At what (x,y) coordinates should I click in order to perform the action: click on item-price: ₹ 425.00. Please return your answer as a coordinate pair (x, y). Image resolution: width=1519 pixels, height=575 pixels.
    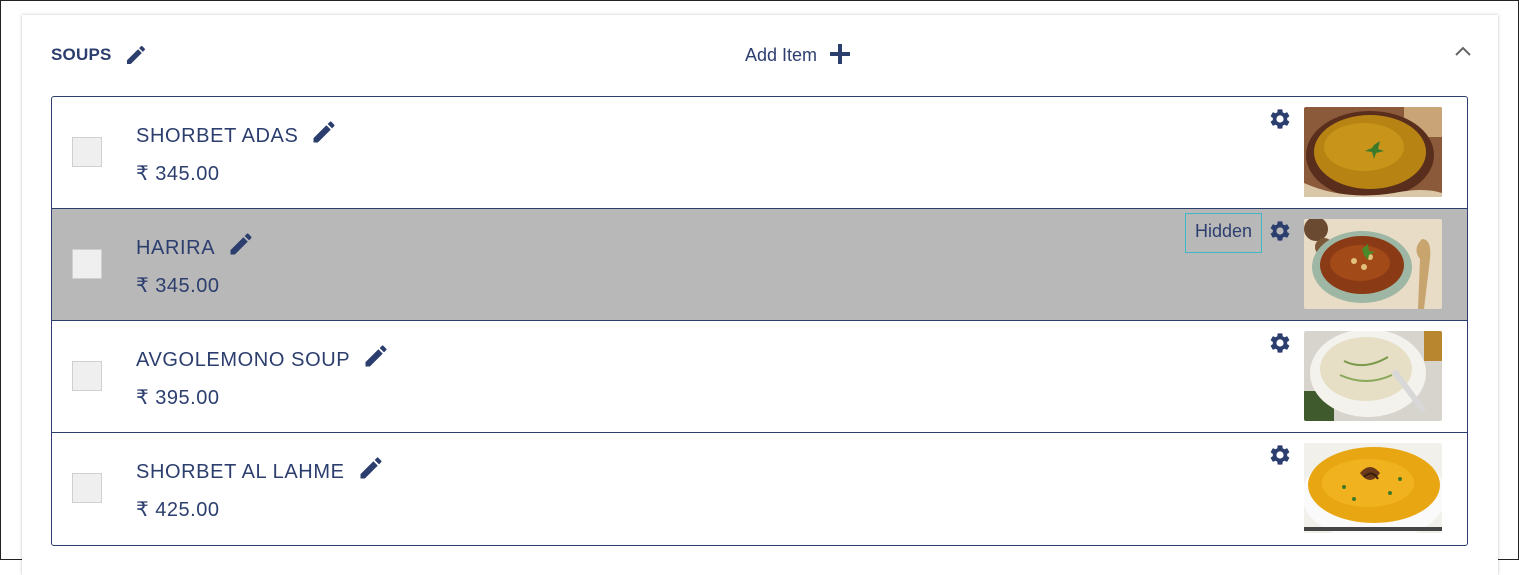
    Looking at the image, I should click on (178, 510).